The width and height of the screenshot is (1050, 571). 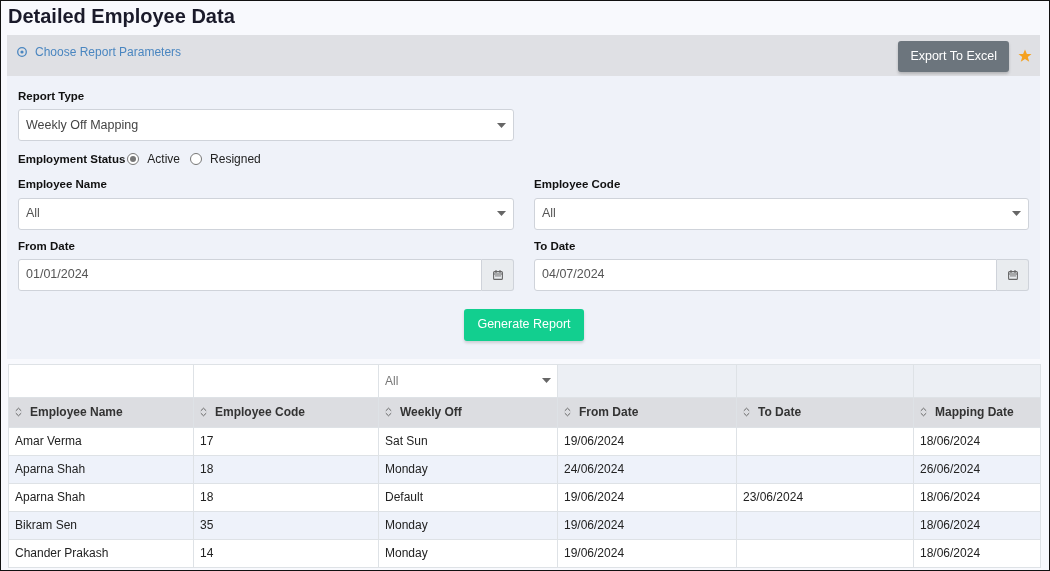 What do you see at coordinates (406, 441) in the screenshot?
I see `table-cell: Sat Sun` at bounding box center [406, 441].